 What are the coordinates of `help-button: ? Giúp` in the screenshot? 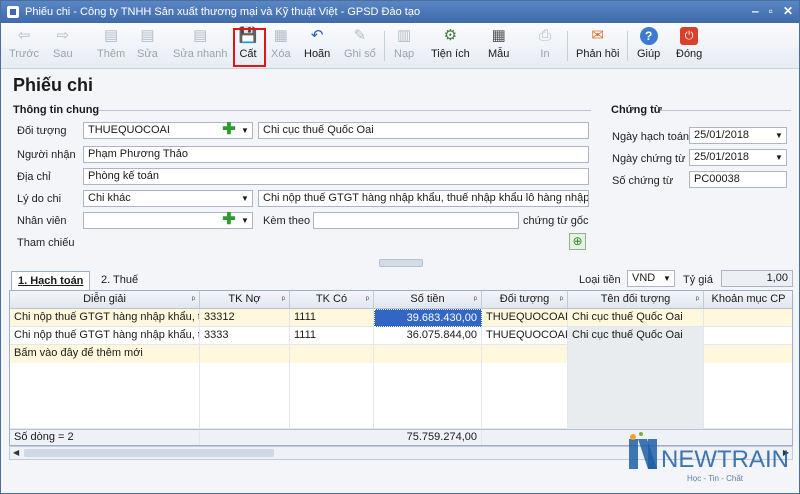 It's located at (648, 46).